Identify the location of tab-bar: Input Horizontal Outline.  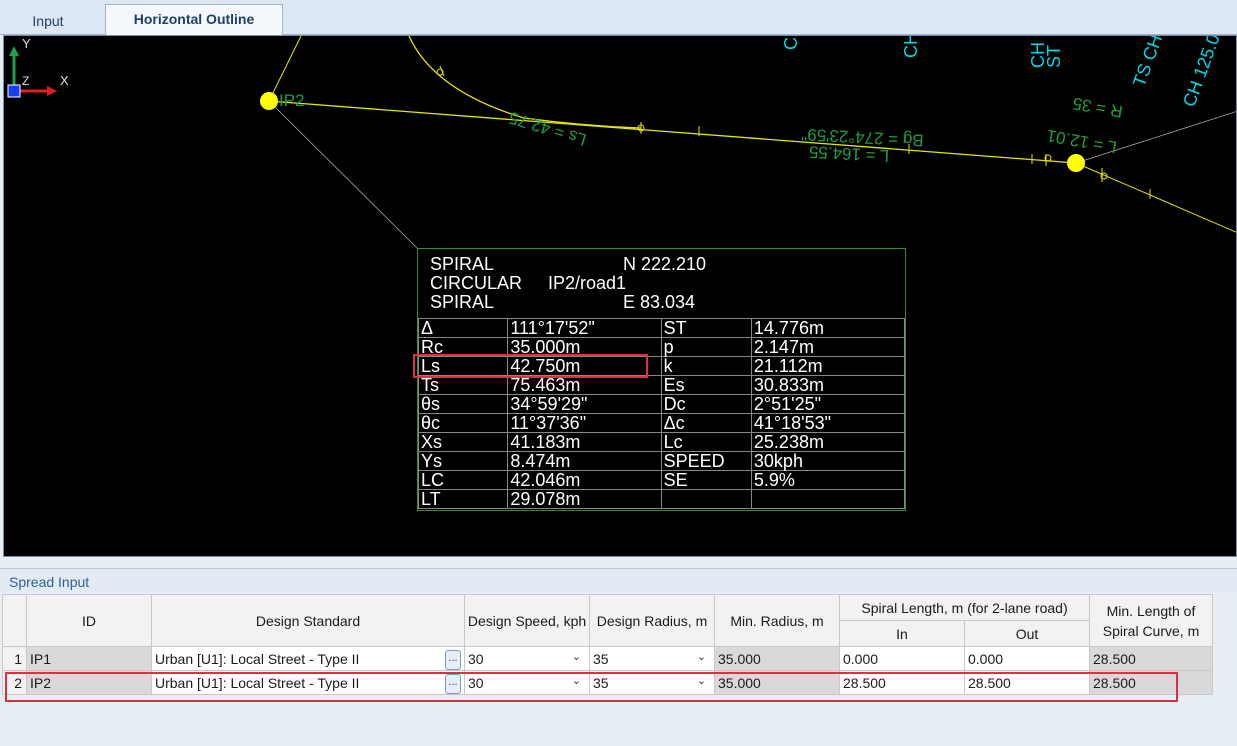
(618, 17).